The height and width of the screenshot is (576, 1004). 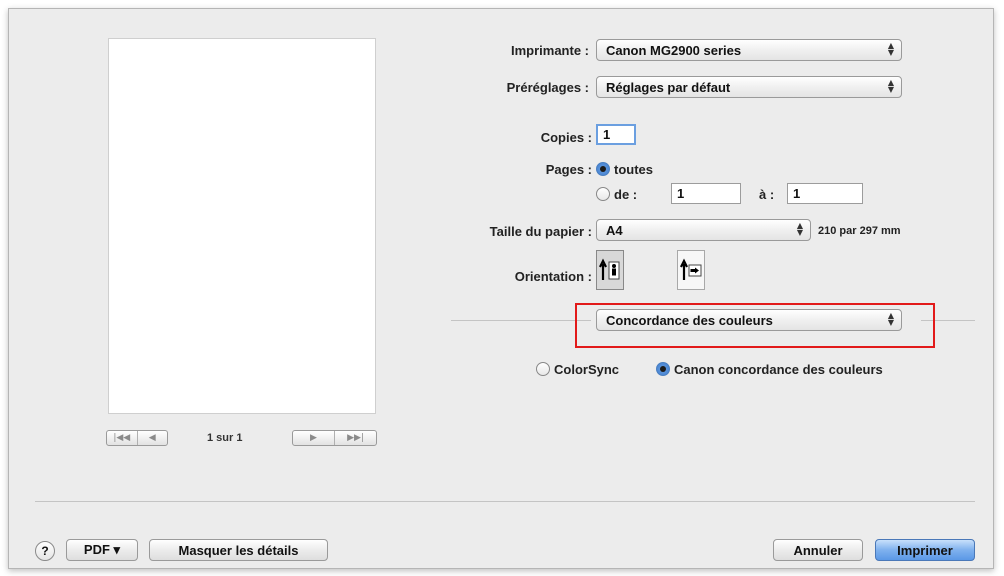 I want to click on colorsync-label: ColorSync, so click(x=587, y=369).